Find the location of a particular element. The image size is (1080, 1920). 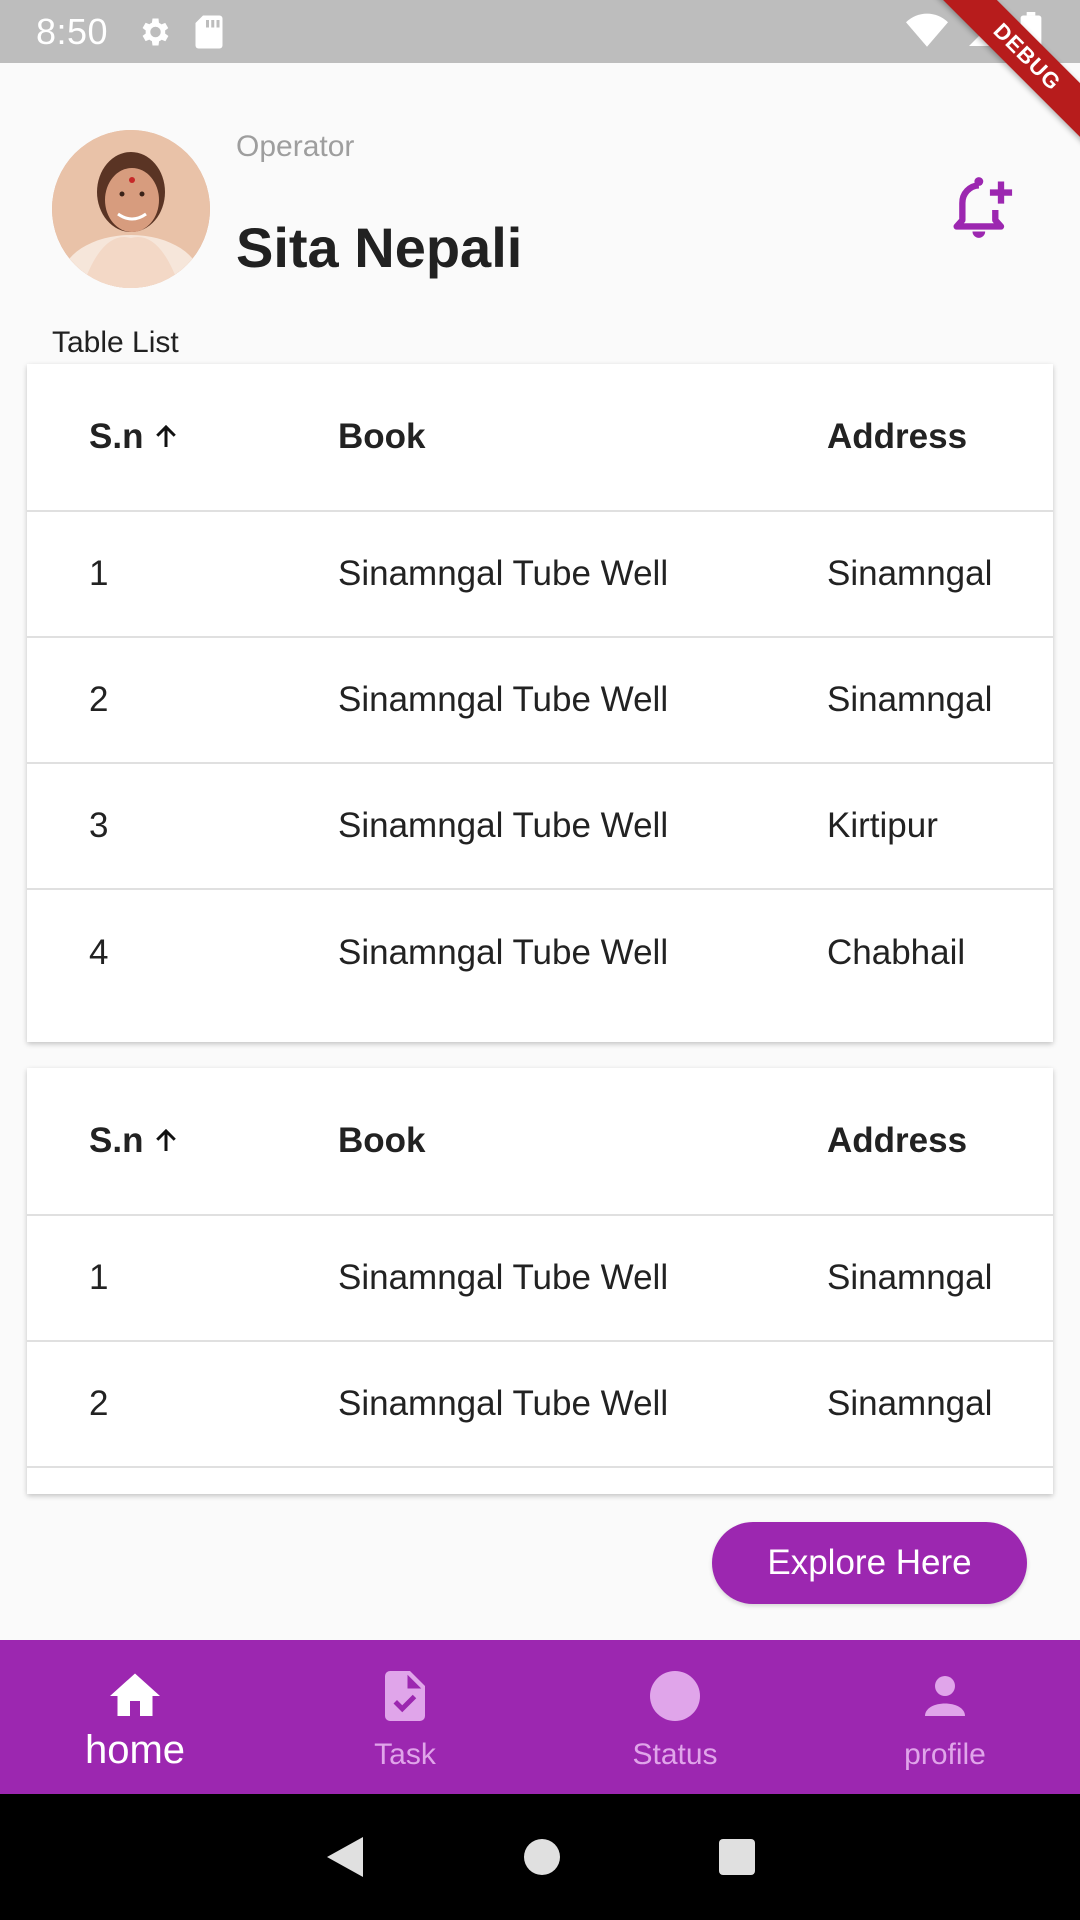

notification-add-icon is located at coordinates (983, 207).